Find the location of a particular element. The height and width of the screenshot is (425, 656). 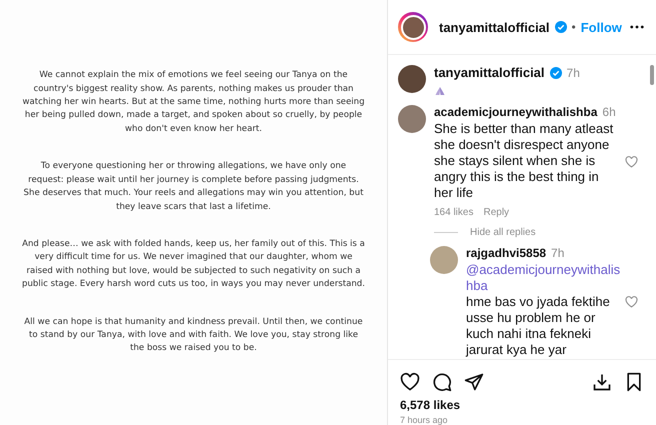

like-count: 164 likes is located at coordinates (454, 212).